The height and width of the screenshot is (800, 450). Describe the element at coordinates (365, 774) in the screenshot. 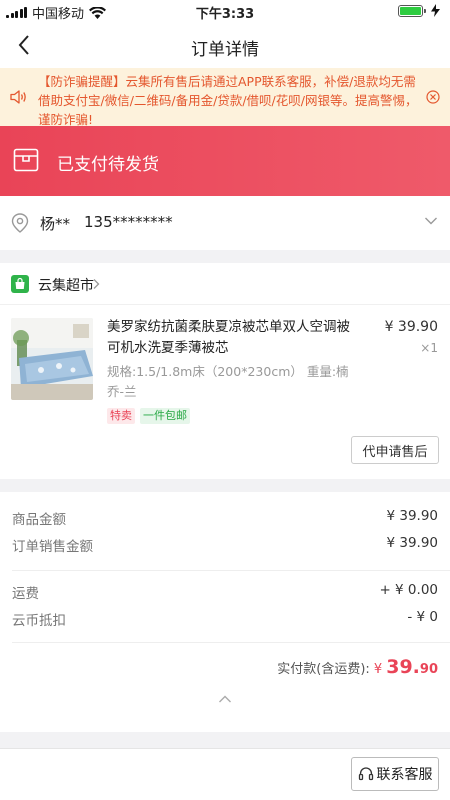

I see `headset-icon` at that location.